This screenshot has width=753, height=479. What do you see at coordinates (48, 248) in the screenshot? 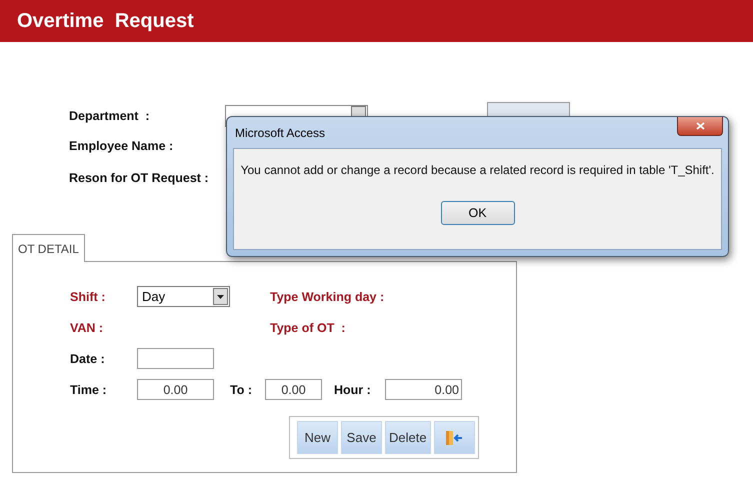
I see `tab: OT DETAIL` at bounding box center [48, 248].